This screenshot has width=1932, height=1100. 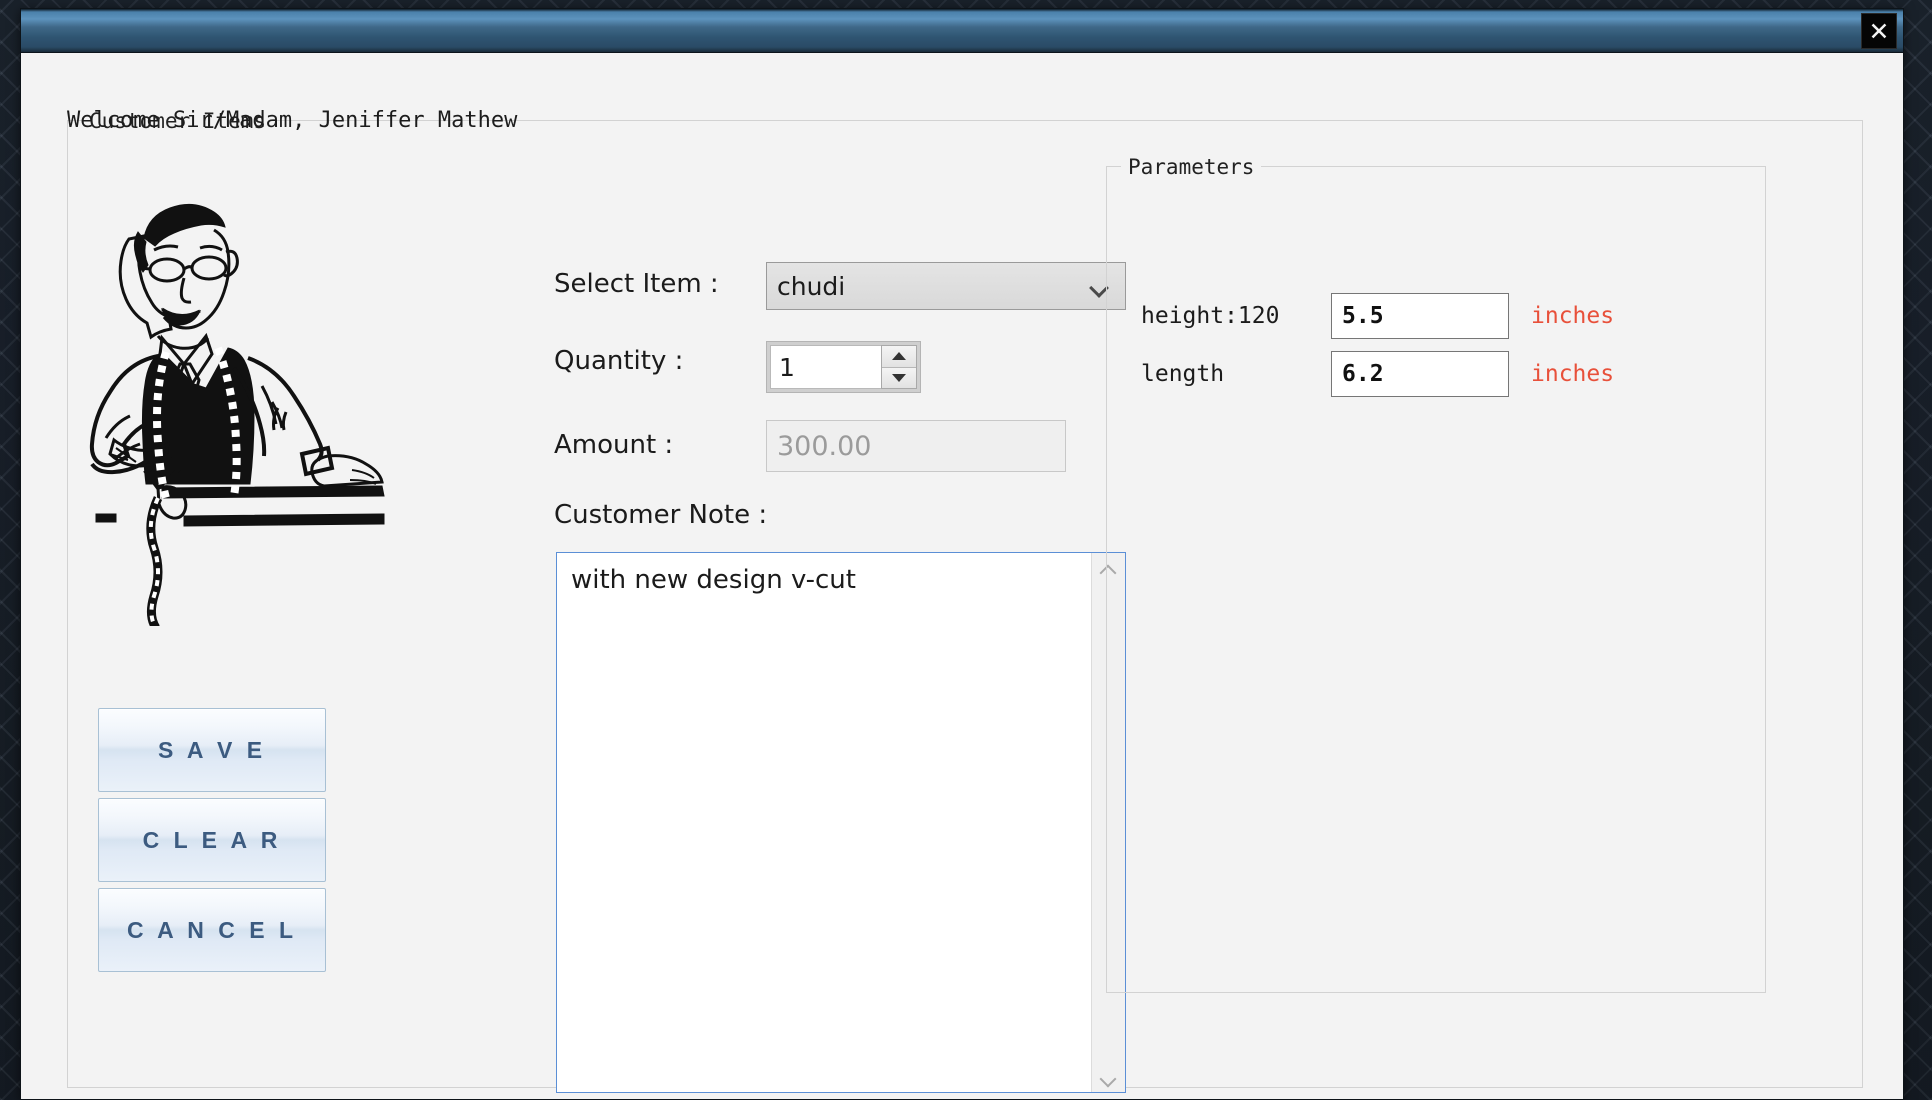 What do you see at coordinates (825, 367) in the screenshot?
I see `quantity-input: 1` at bounding box center [825, 367].